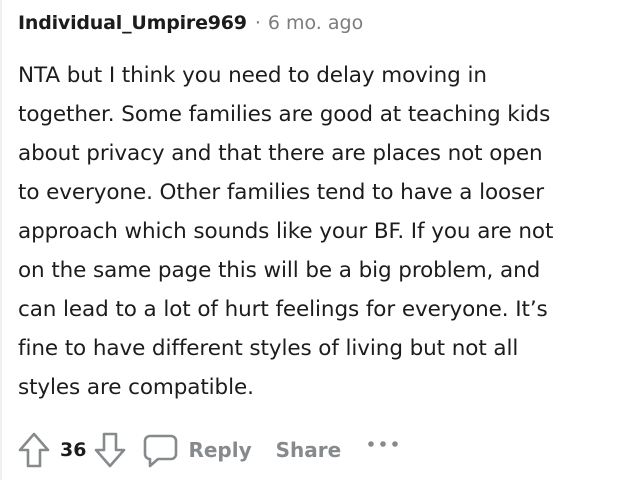 The height and width of the screenshot is (480, 643). I want to click on upvote-arrow-icon, so click(34, 450).